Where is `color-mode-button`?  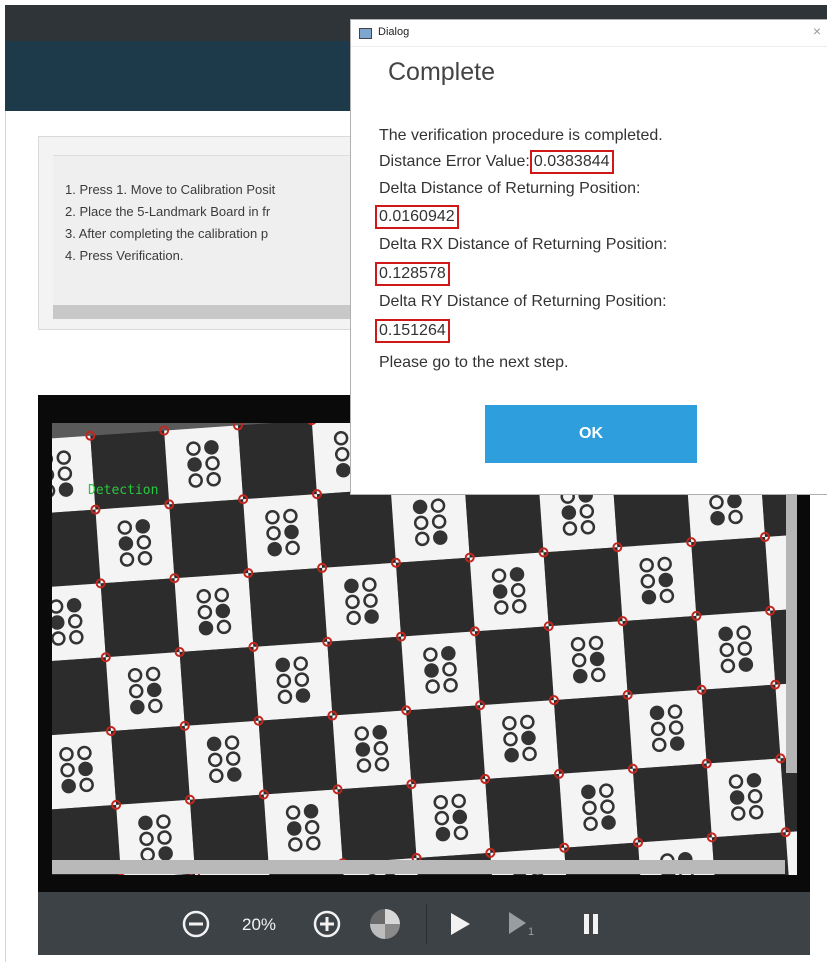 color-mode-button is located at coordinates (385, 926).